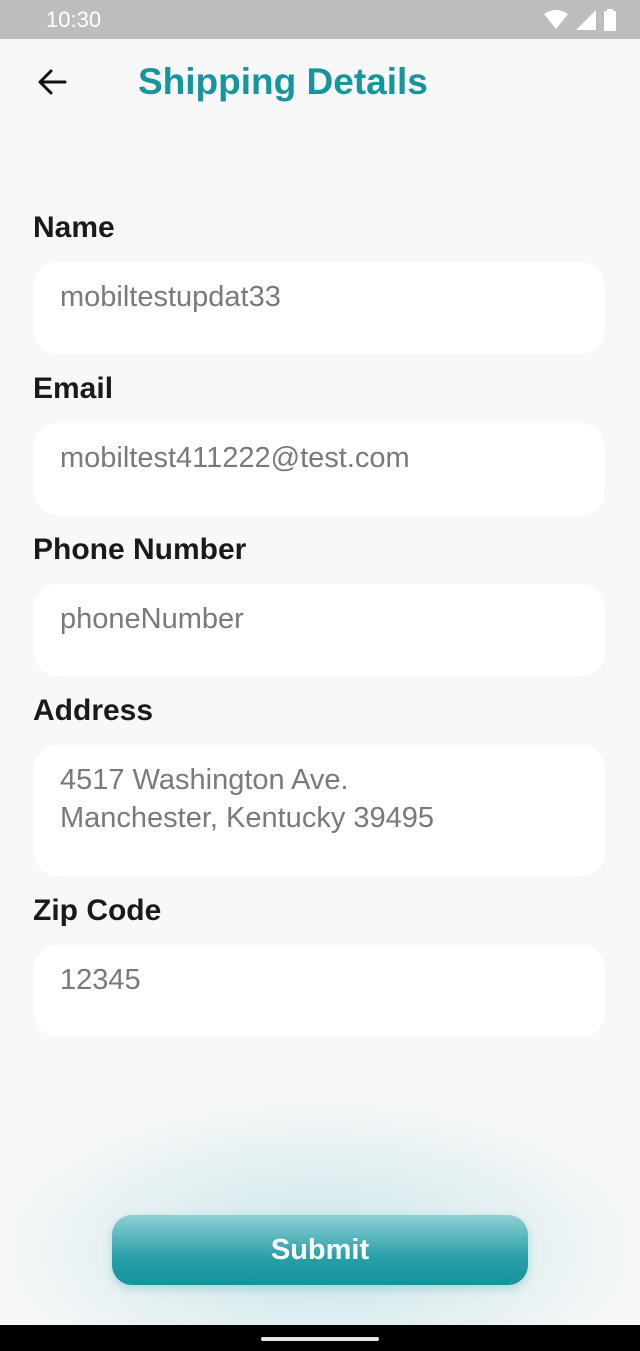  I want to click on address-label: Address, so click(93, 710).